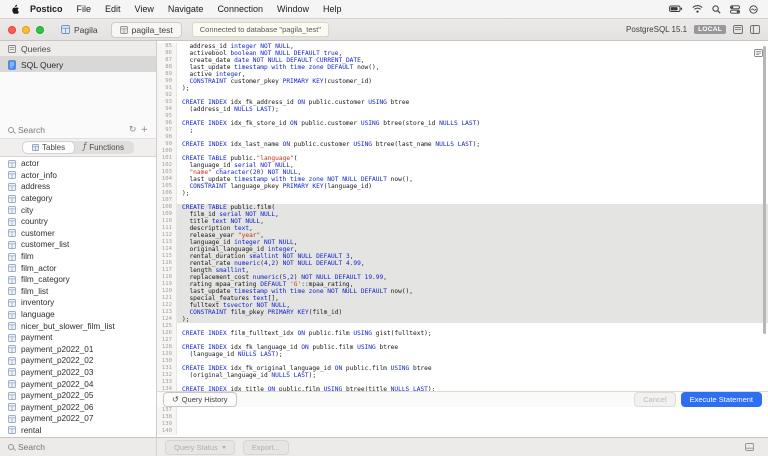 The image size is (768, 456). I want to click on query-history-button: ↺ Query History, so click(200, 399).